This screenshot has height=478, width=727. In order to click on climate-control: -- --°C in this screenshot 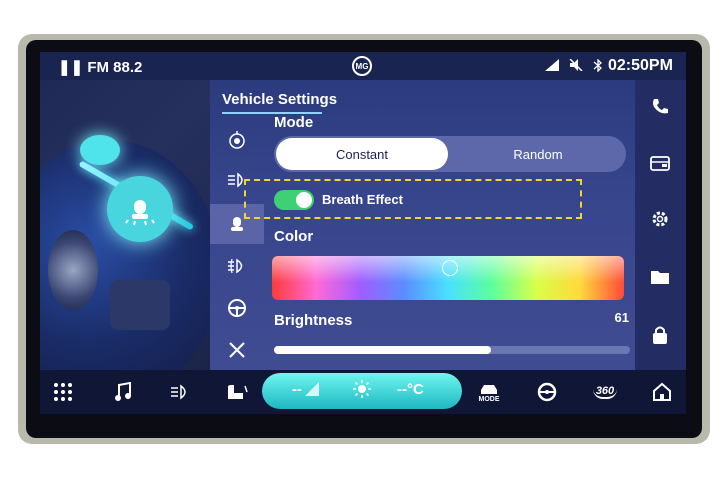, I will do `click(362, 391)`.